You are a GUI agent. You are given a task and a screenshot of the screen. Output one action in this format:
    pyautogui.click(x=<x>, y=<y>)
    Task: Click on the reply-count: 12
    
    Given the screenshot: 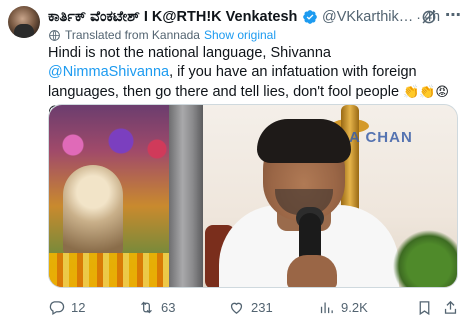 What is the action you would take?
    pyautogui.click(x=78, y=307)
    